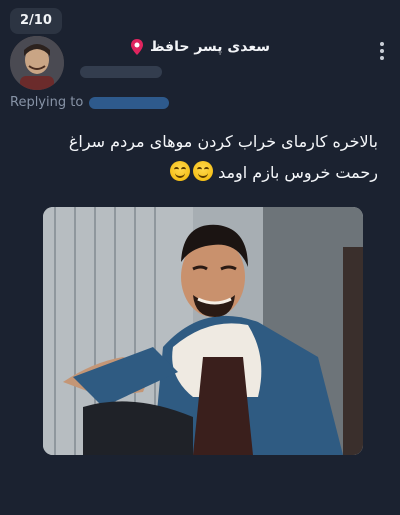 The width and height of the screenshot is (400, 515). I want to click on pin-icon, so click(136, 47).